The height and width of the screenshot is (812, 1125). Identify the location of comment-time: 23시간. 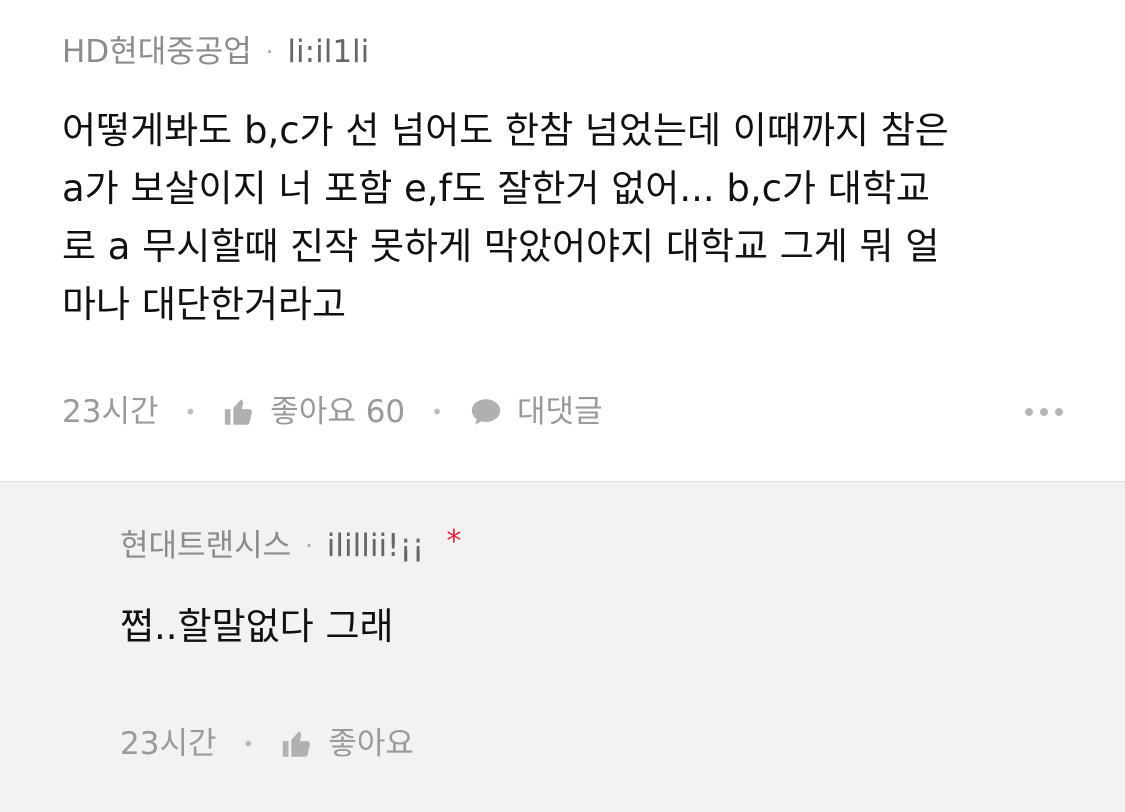
(110, 412).